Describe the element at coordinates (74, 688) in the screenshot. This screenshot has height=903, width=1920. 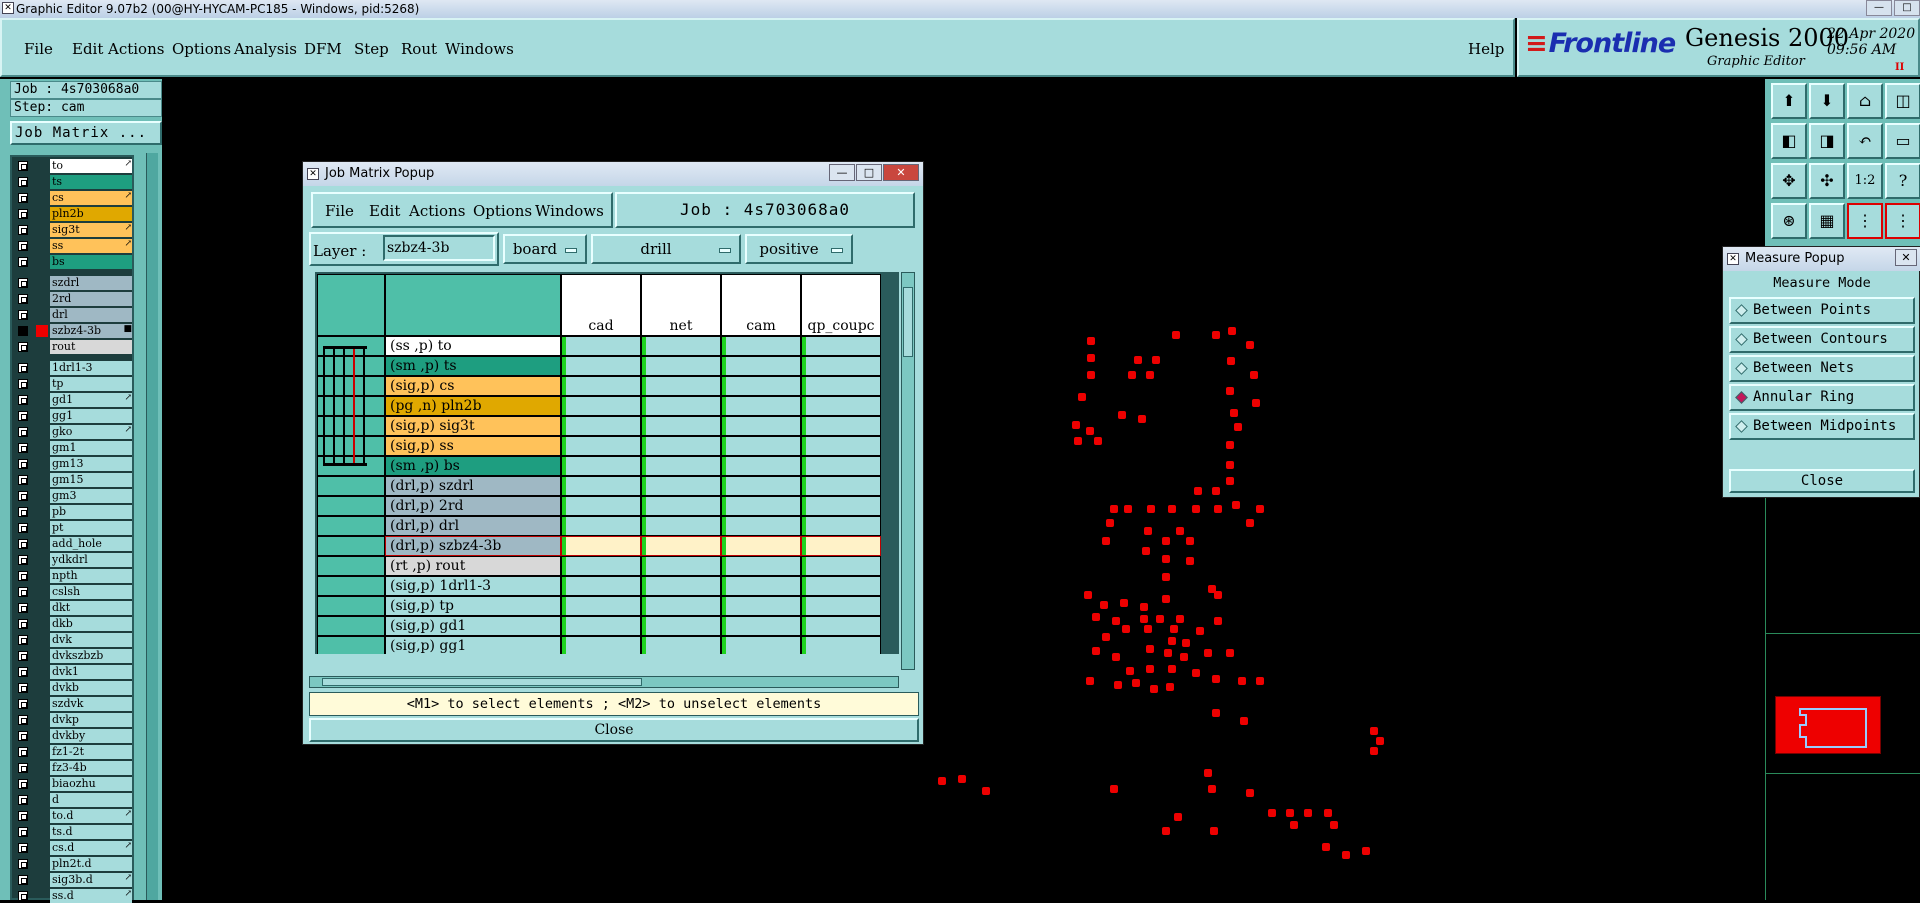
I see `layer-row: dvkb` at that location.